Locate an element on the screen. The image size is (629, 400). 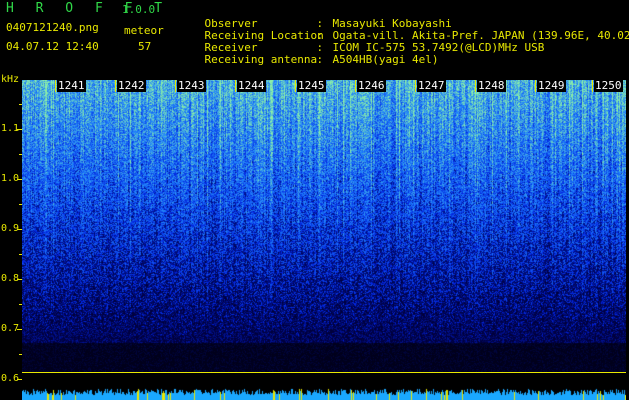
frequency-axis: kHz 1.1 1.0 0.9 0.8 0.7 0.6 is located at coordinates (11, 232).